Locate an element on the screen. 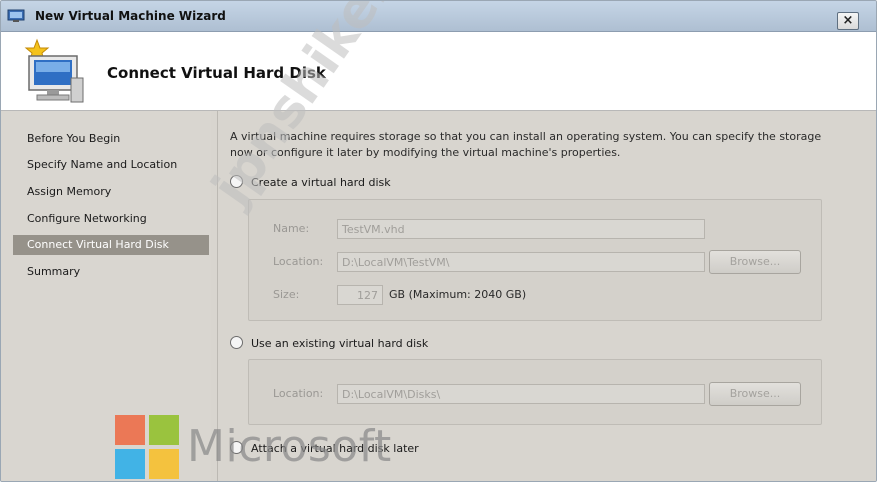 This screenshot has height=482, width=877. logo-square-red is located at coordinates (130, 430).